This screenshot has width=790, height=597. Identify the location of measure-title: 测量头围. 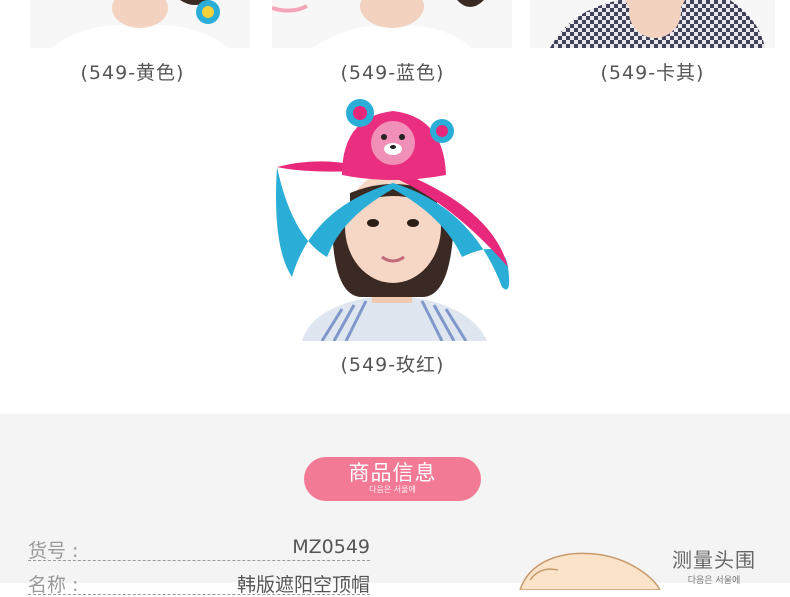
(714, 560).